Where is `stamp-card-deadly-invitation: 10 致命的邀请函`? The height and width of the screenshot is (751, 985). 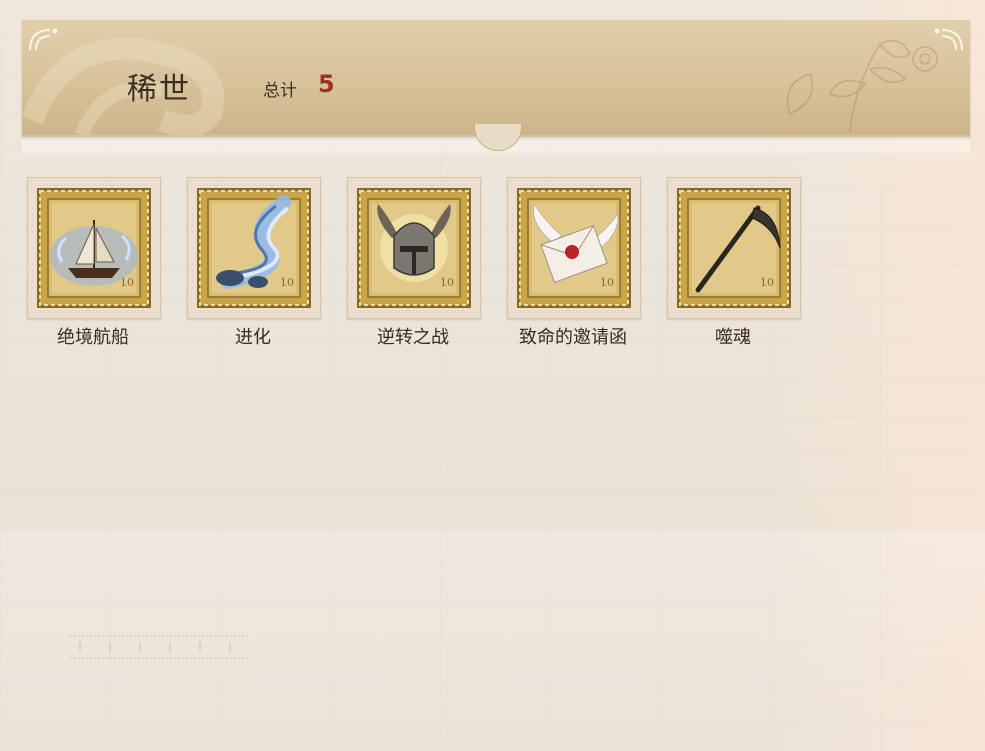 stamp-card-deadly-invitation: 10 致命的邀请函 is located at coordinates (574, 263).